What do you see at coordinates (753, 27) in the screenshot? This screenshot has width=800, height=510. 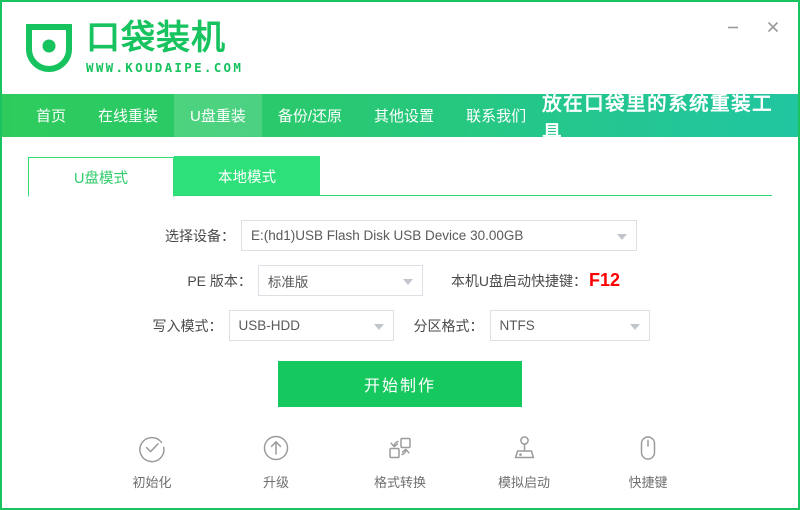 I see `window-controls` at bounding box center [753, 27].